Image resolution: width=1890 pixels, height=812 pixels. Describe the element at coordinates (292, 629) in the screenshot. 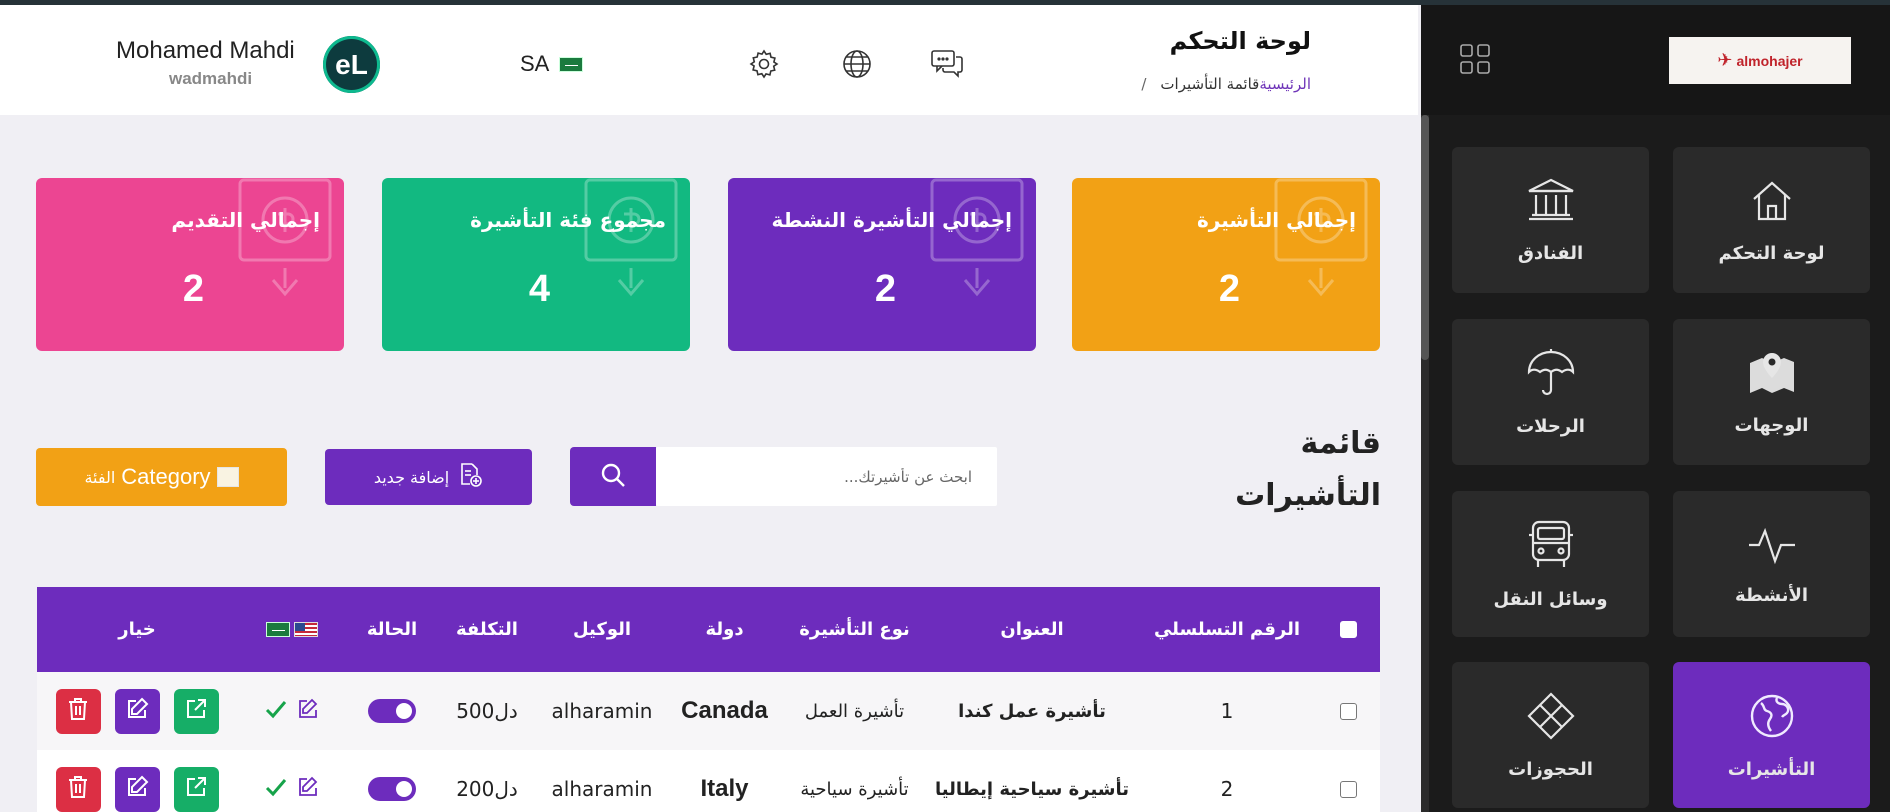

I see `col-translations` at that location.